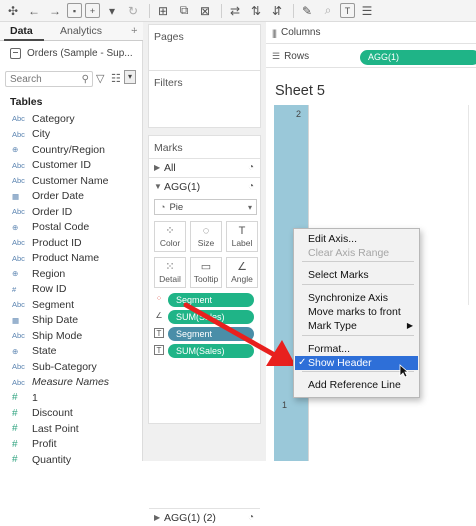  What do you see at coordinates (71, 290) in the screenshot?
I see `field-item: # Row ID` at bounding box center [71, 290].